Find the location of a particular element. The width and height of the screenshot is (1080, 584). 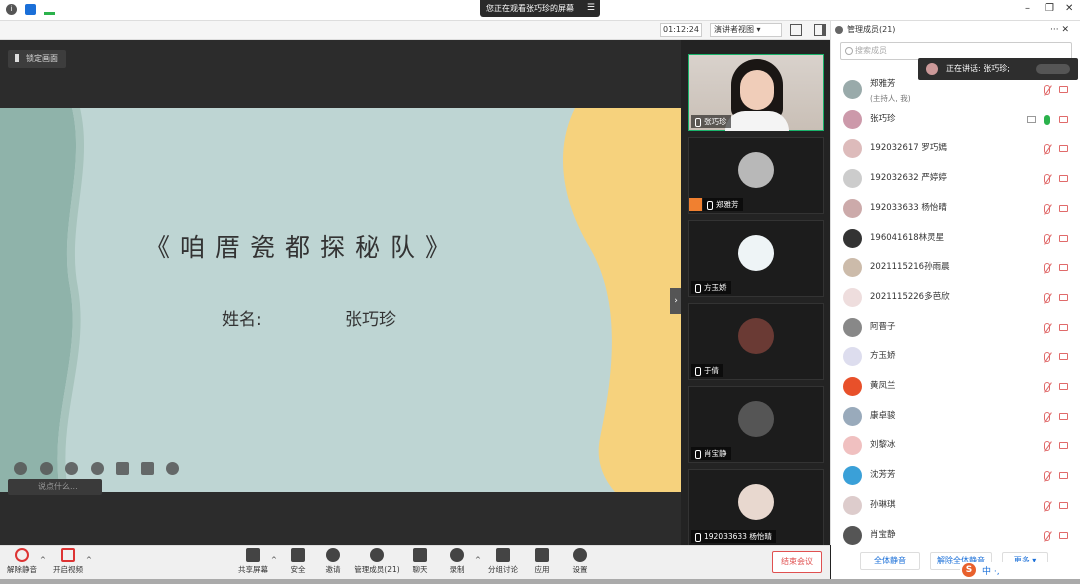

members-panel-title: 管理成员(21) is located at coordinates (955, 30).